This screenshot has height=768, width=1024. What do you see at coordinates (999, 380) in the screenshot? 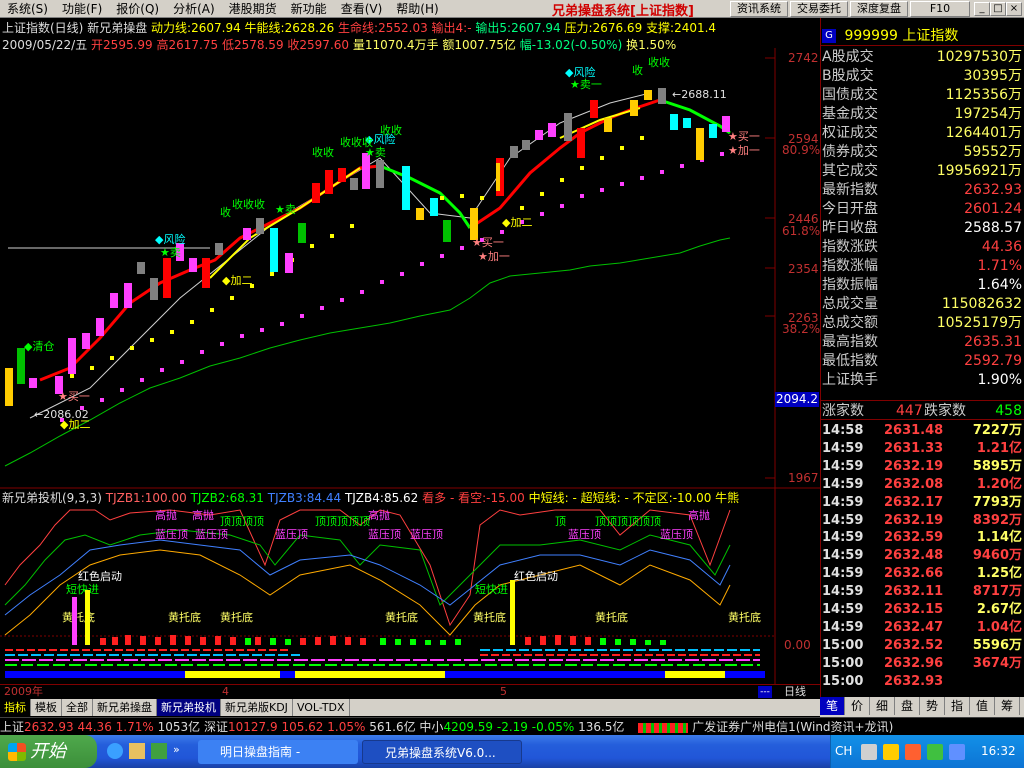
I see `stat-value: 1.90%` at bounding box center [999, 380].